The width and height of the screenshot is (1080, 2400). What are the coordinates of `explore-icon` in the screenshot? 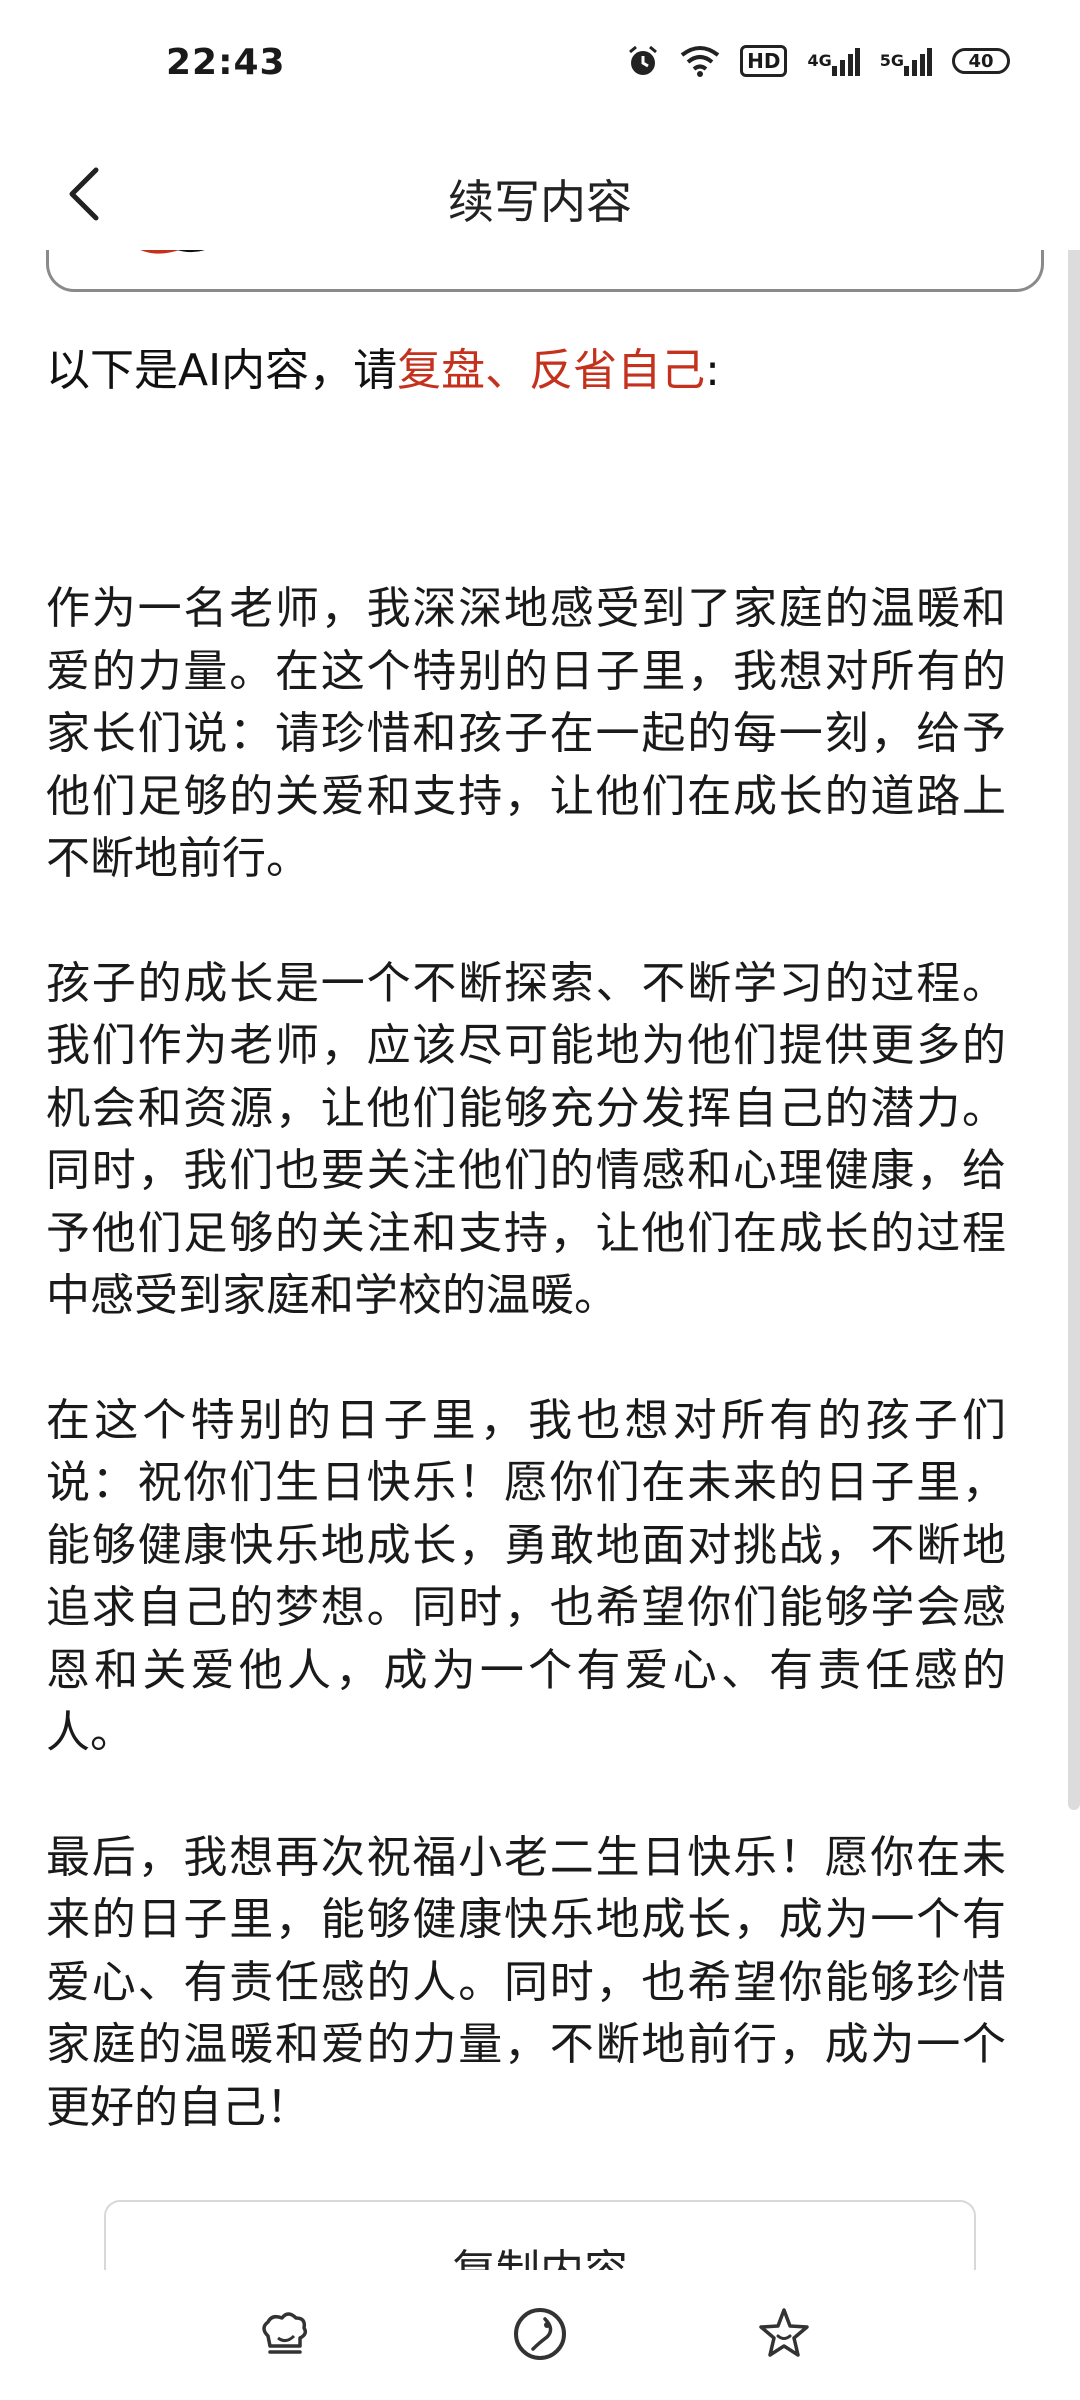 It's located at (540, 2334).